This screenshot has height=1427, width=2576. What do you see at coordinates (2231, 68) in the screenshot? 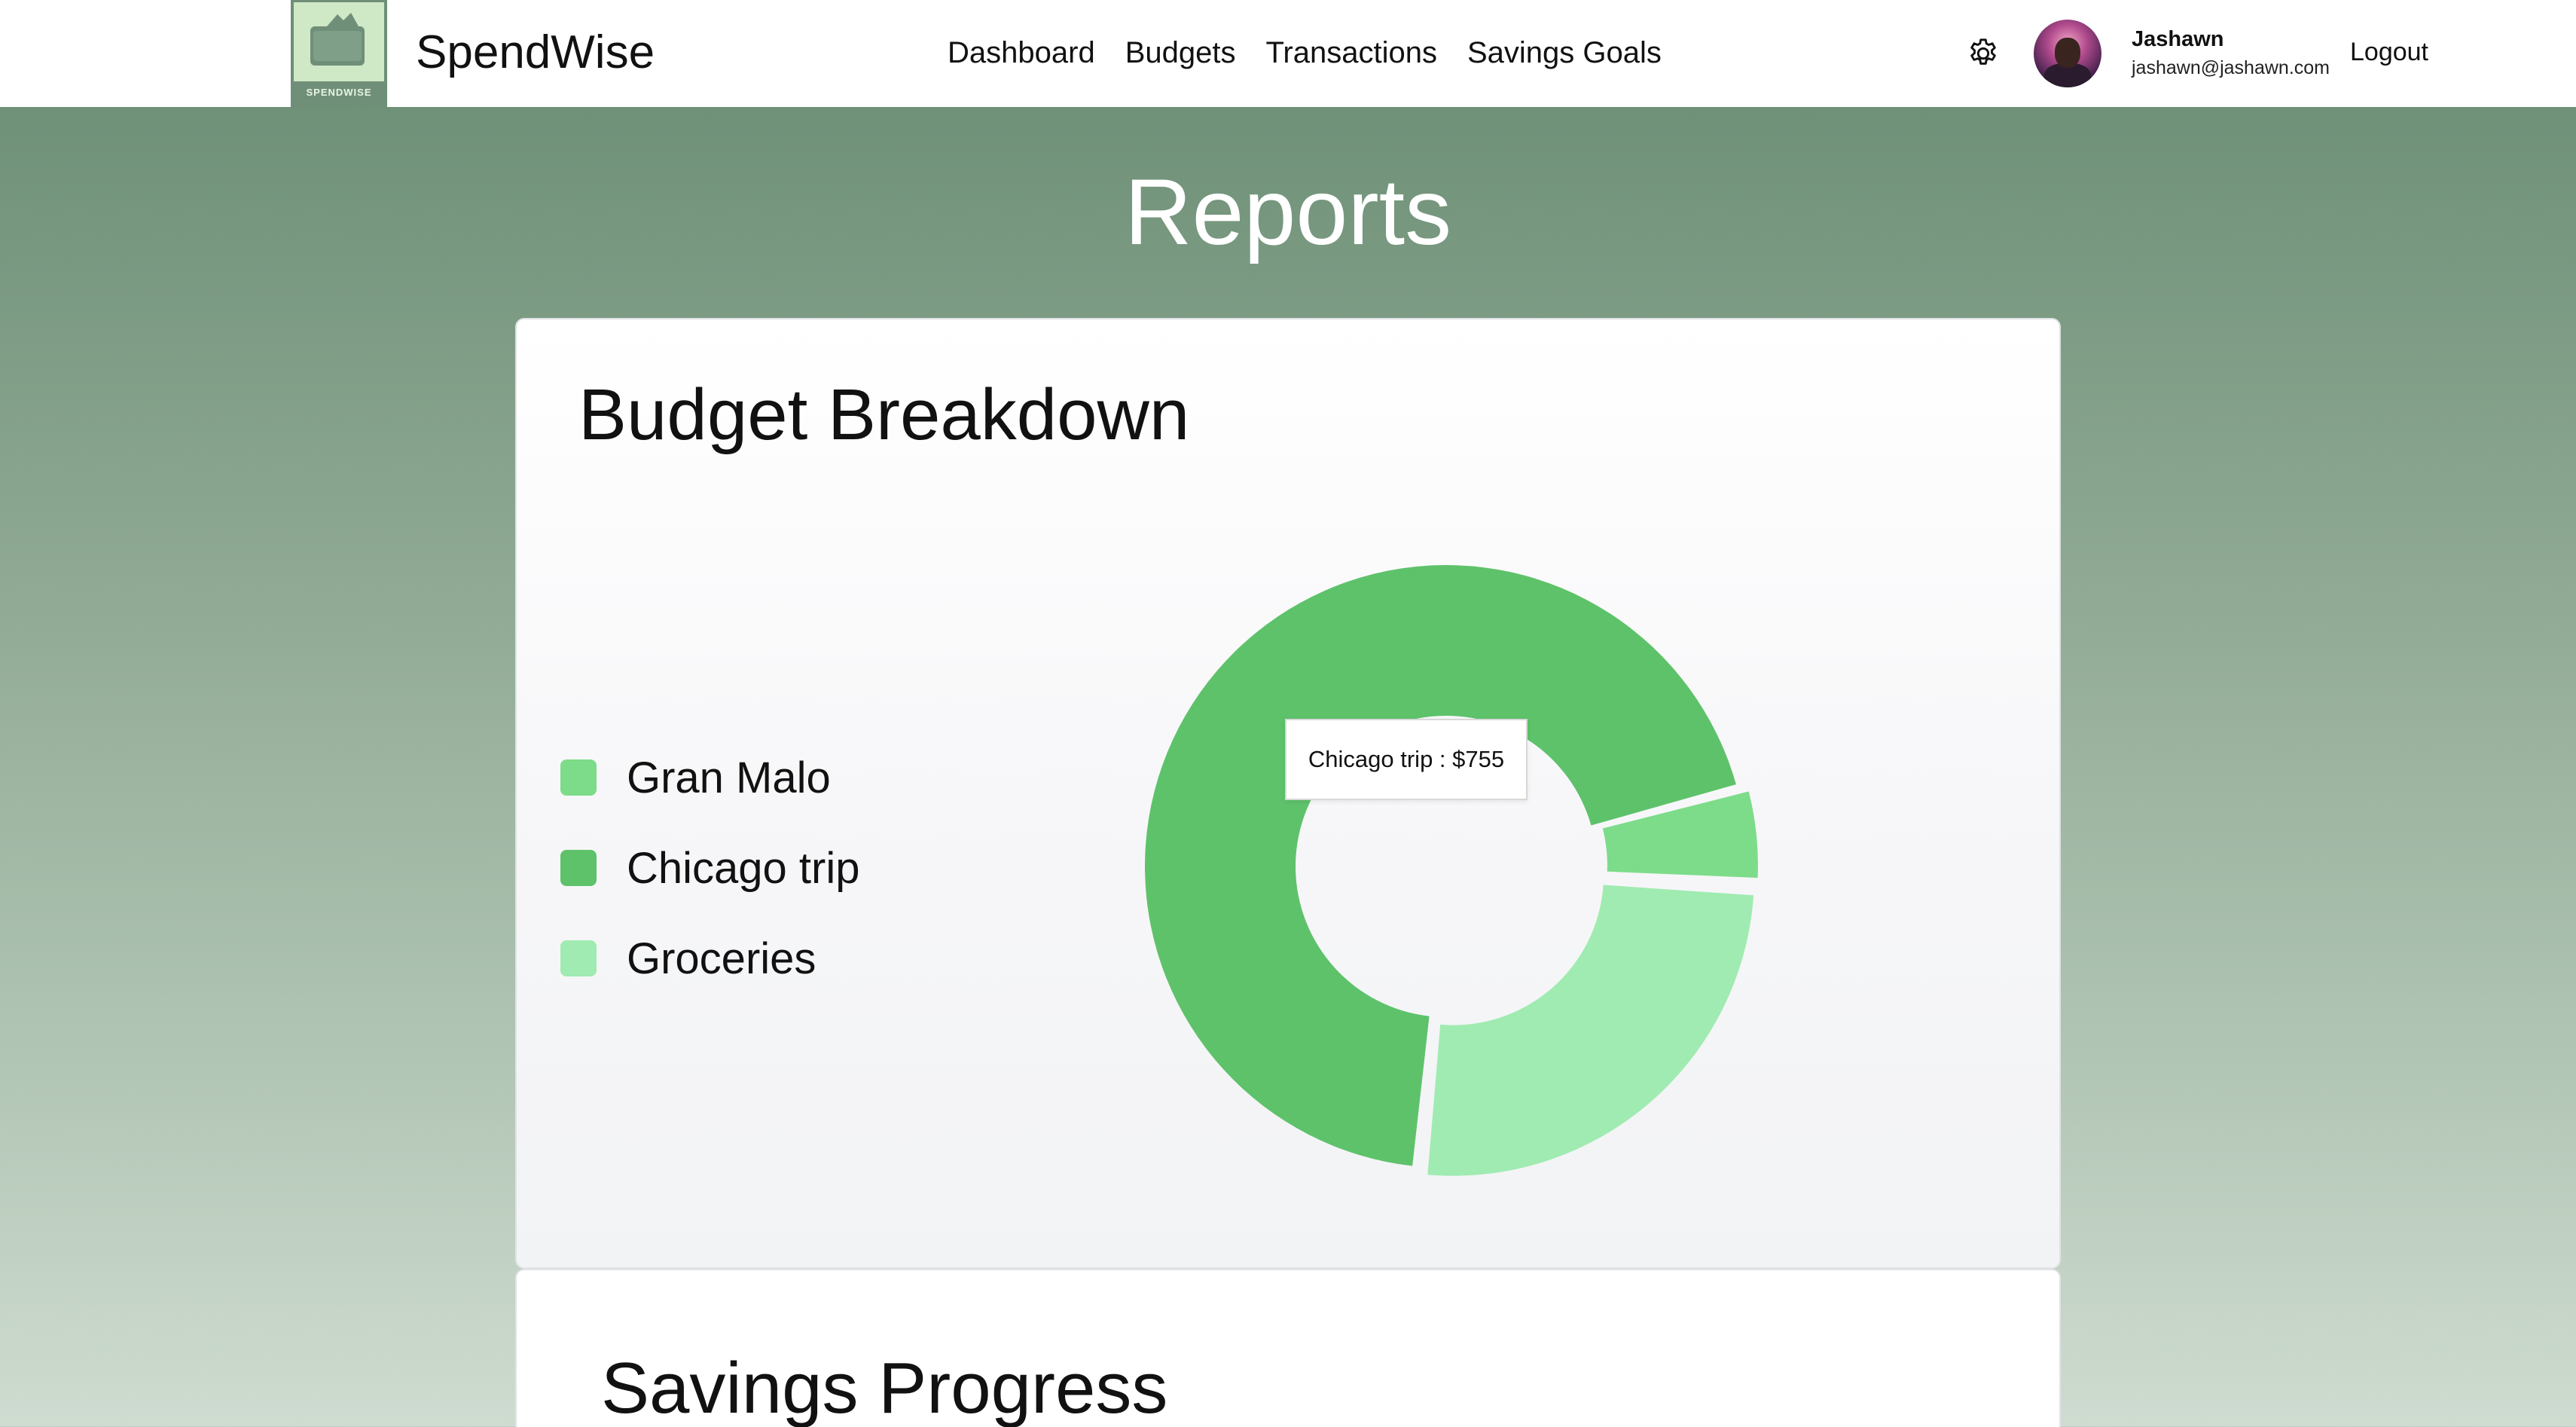
I see `user-email: jashawn@jashawn.com` at bounding box center [2231, 68].